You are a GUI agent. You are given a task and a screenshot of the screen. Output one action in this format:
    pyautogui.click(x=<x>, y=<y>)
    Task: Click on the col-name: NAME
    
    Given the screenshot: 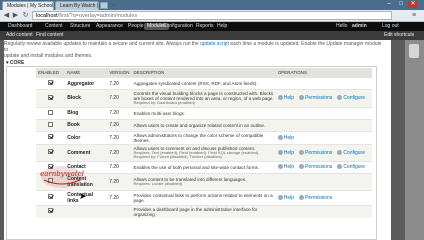 What is the action you would take?
    pyautogui.click(x=86, y=73)
    